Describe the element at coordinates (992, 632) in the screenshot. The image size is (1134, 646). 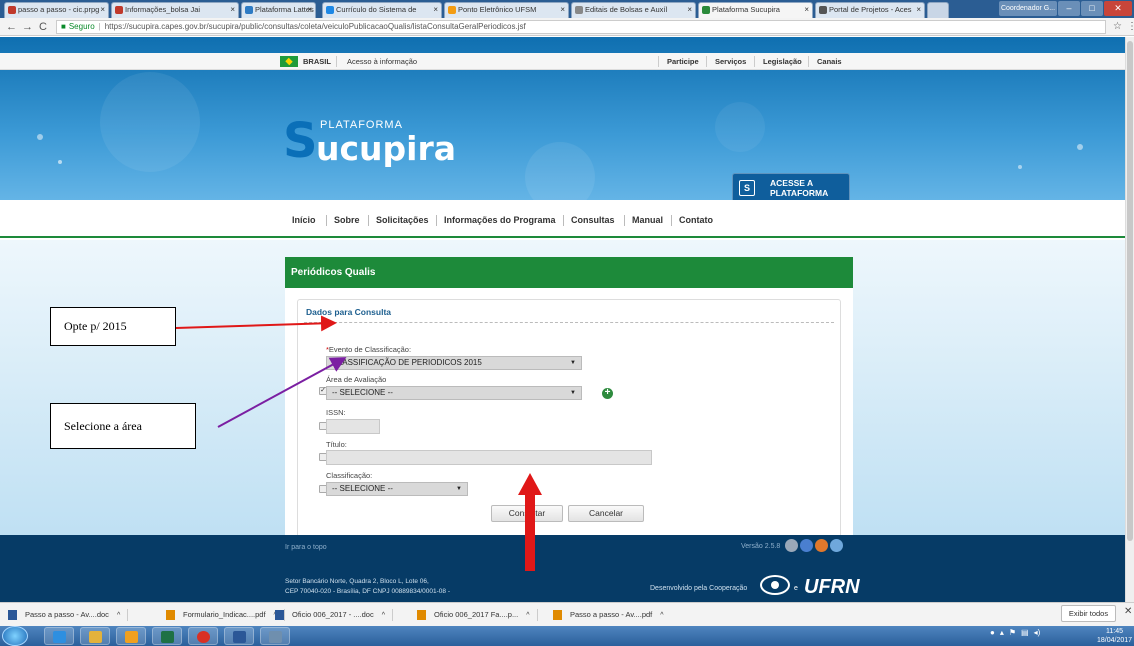
I see `help-icon: ●` at that location.